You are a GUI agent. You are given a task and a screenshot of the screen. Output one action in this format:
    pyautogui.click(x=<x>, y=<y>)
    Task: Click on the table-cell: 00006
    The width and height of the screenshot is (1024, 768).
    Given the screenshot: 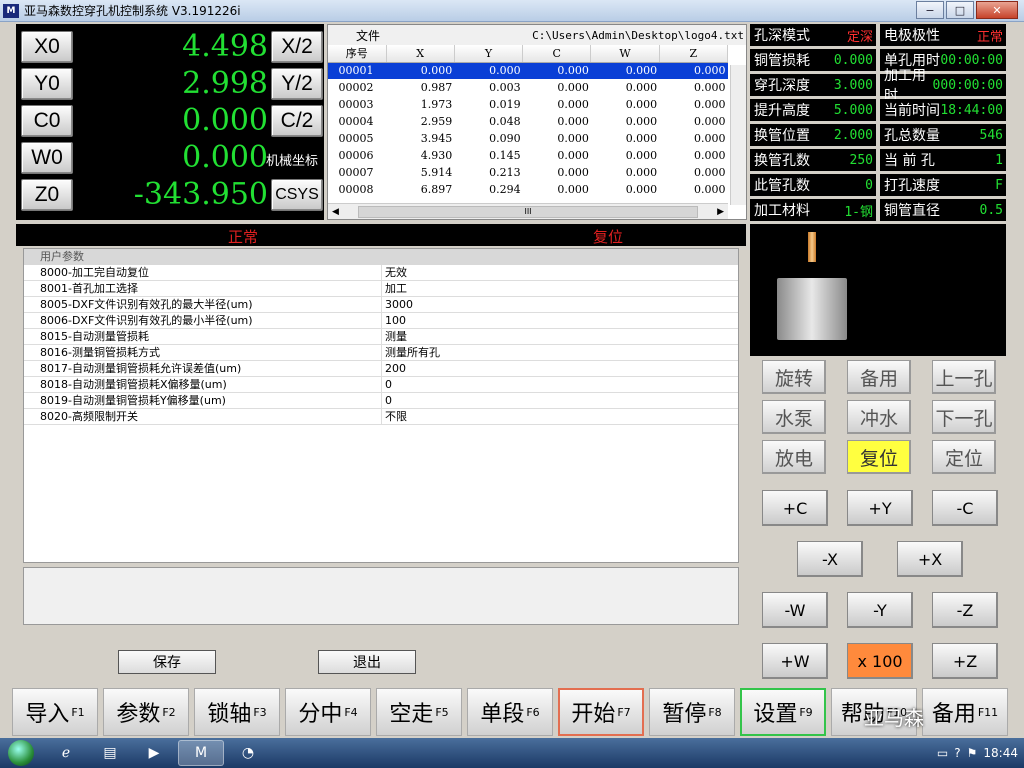 What is the action you would take?
    pyautogui.click(x=356, y=155)
    